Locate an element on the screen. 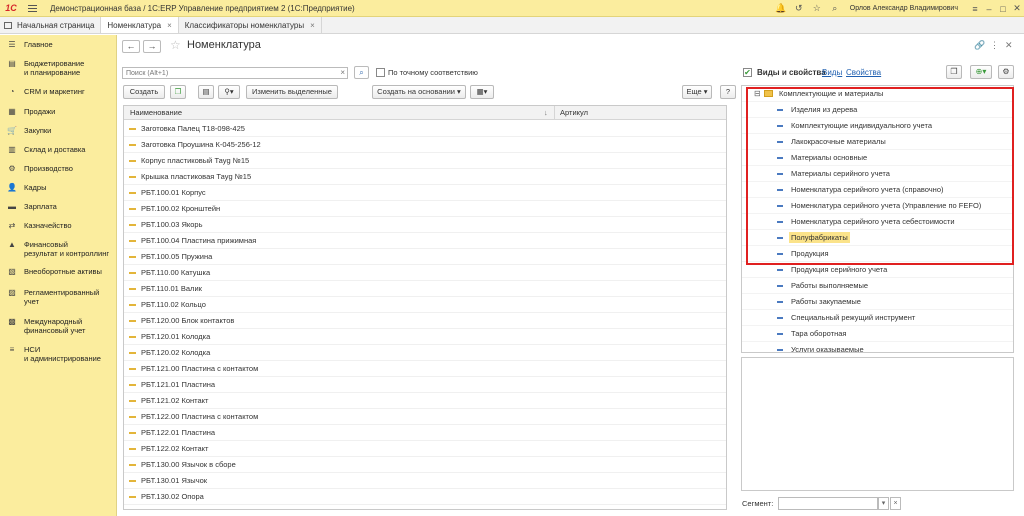  bell-icon: 🔔 is located at coordinates (781, 8).